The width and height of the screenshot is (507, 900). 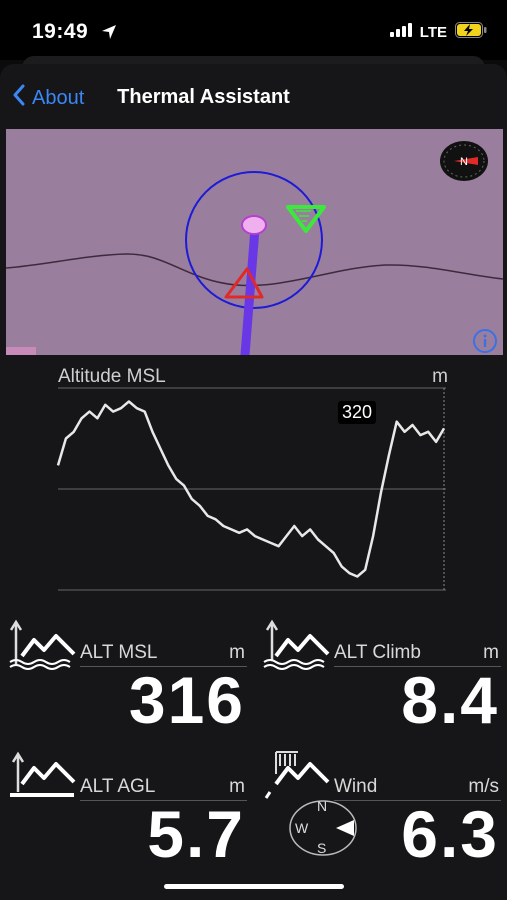 I want to click on location-arrow-icon, so click(x=109, y=34).